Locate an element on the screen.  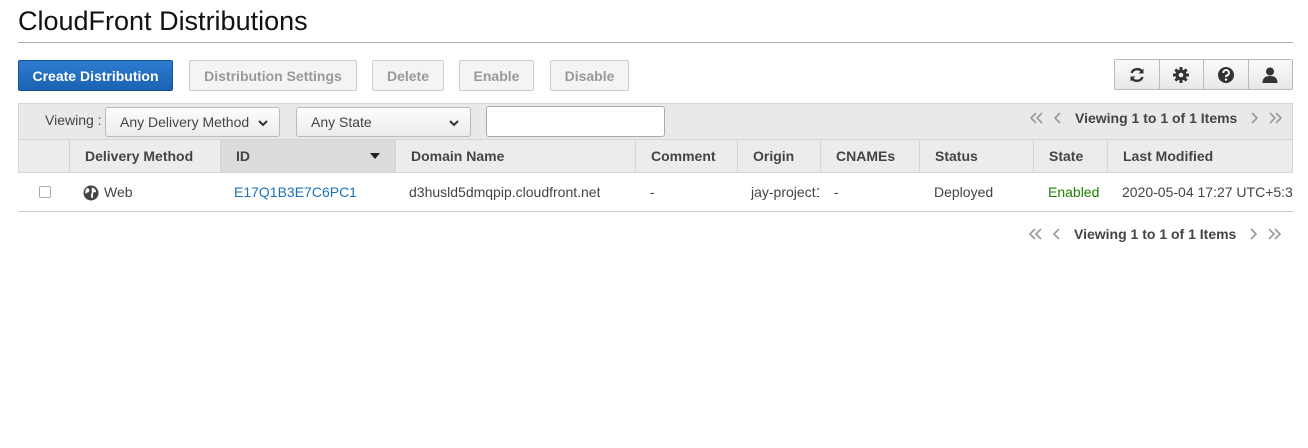
column-state: State is located at coordinates (1070, 156).